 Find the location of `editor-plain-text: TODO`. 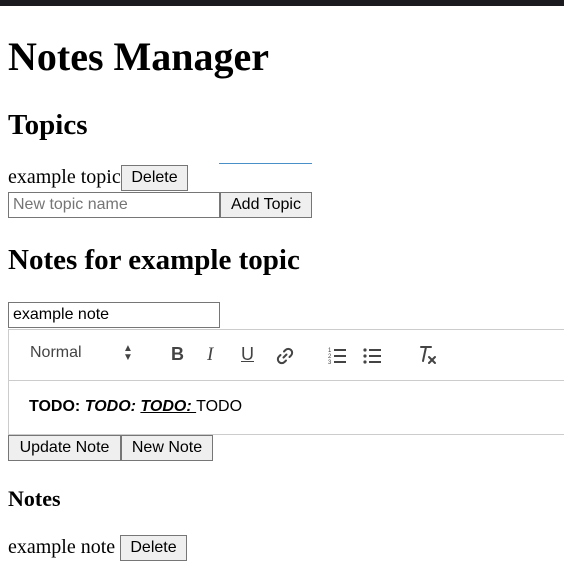

editor-plain-text: TODO is located at coordinates (219, 406).